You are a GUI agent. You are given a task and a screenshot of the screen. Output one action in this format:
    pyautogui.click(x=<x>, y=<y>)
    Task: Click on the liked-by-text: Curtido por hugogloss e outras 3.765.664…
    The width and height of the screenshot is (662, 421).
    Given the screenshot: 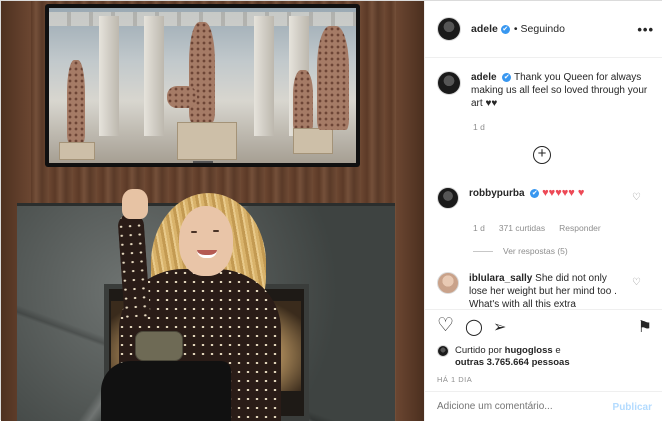 What is the action you would take?
    pyautogui.click(x=512, y=357)
    